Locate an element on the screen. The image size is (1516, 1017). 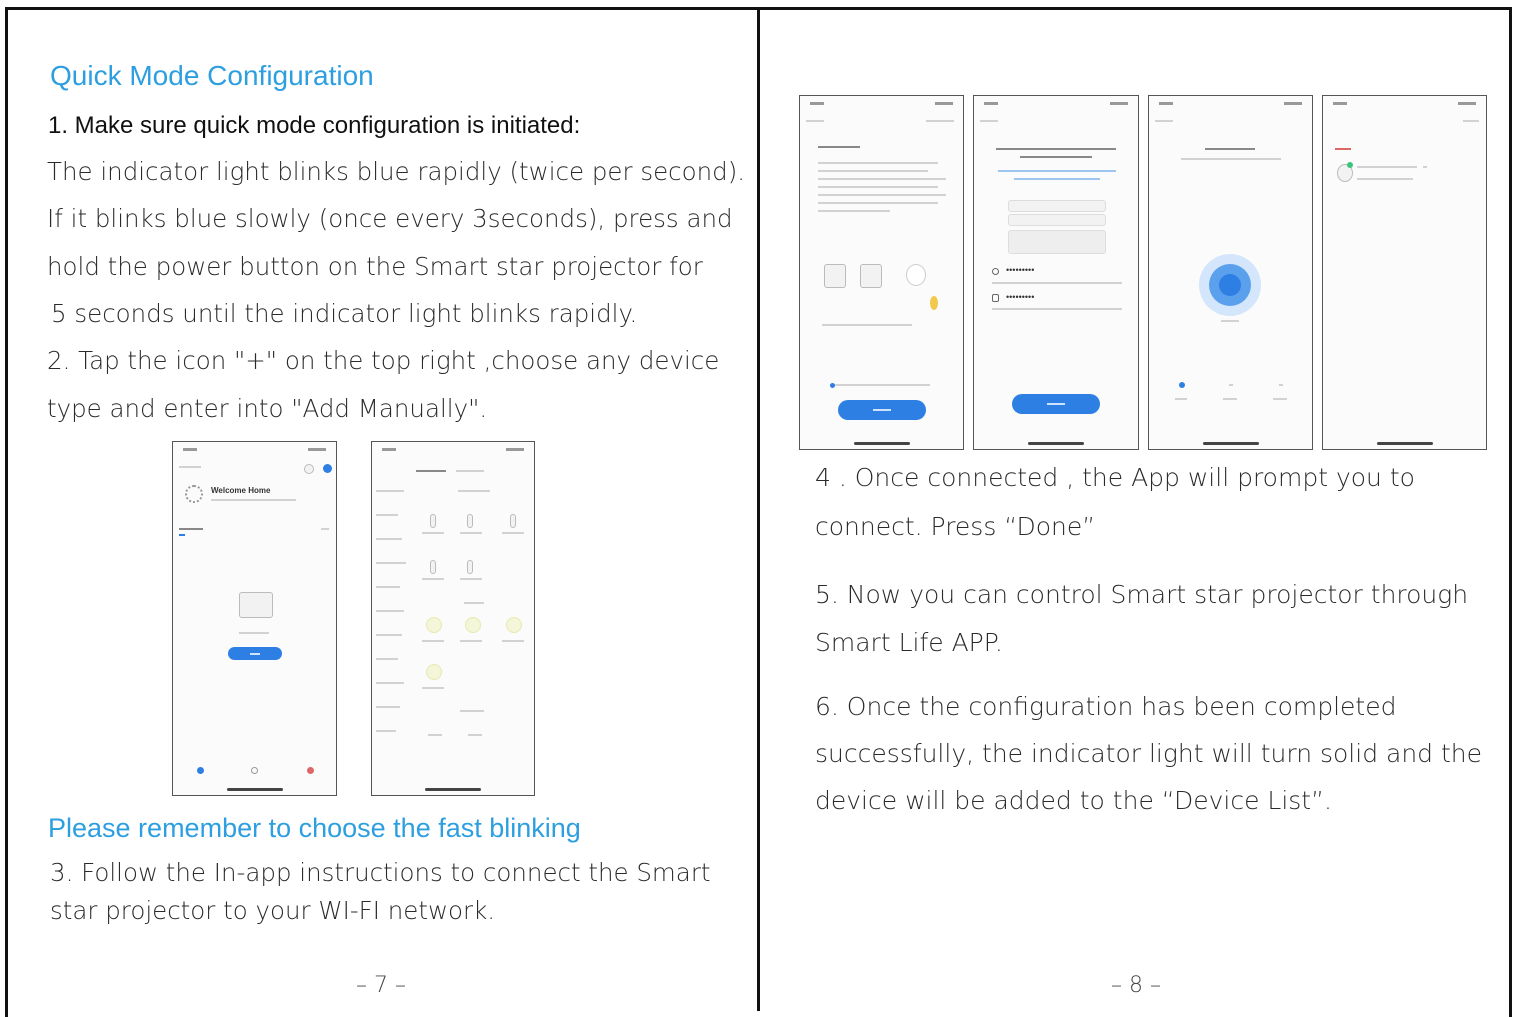
phone-screenshot-searching is located at coordinates (1230, 272).